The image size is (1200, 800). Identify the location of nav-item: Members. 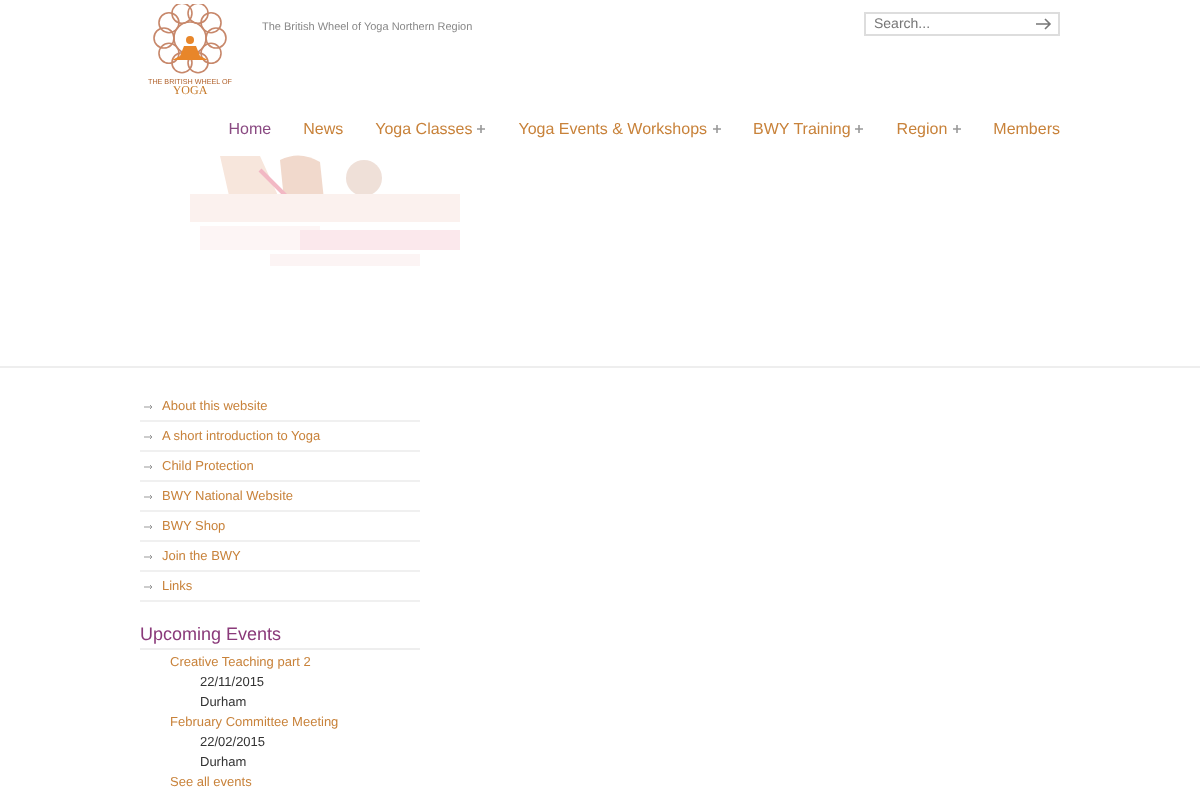
(1018, 129).